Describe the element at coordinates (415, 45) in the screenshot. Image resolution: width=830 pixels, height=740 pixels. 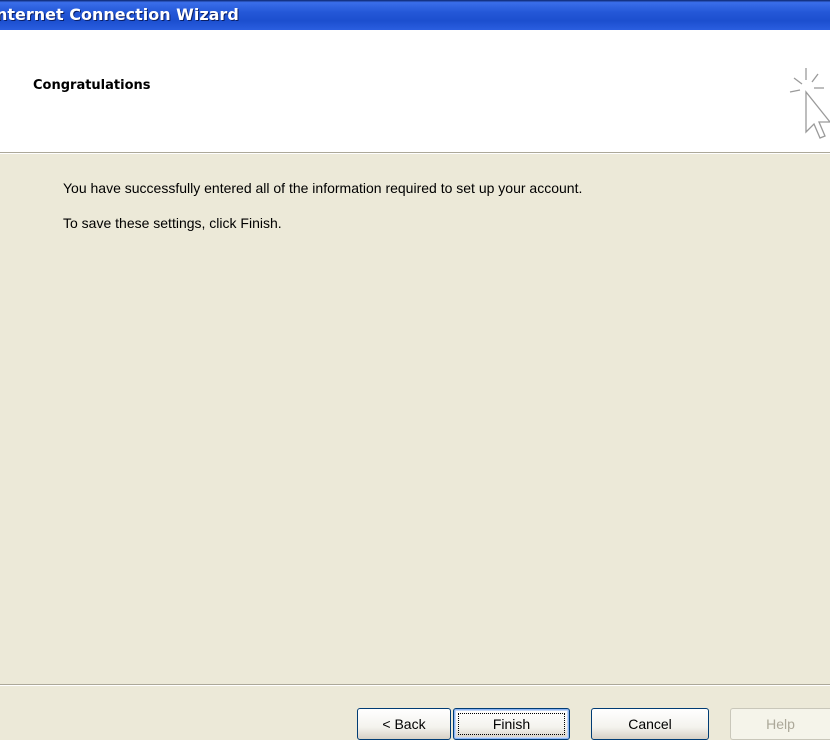
I see `header-panel-top` at that location.